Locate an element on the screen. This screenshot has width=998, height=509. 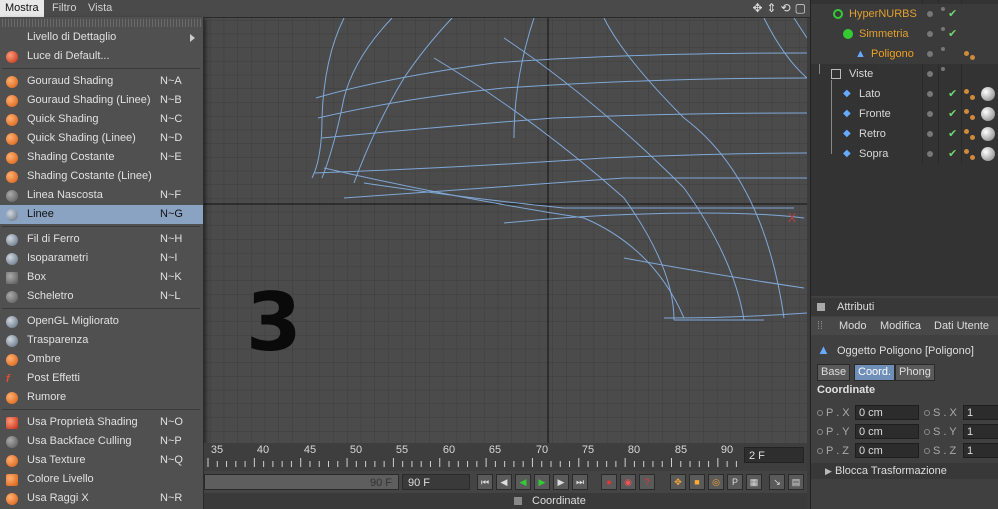
next-key-icon: ▶ is located at coordinates (561, 482).